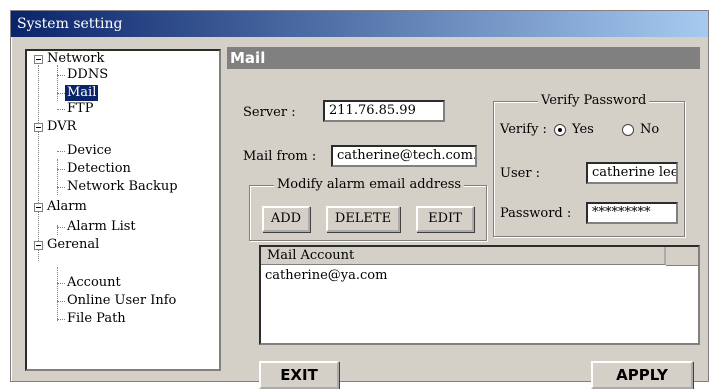 The height and width of the screenshot is (389, 718). Describe the element at coordinates (286, 219) in the screenshot. I see `add-button: ADD` at that location.